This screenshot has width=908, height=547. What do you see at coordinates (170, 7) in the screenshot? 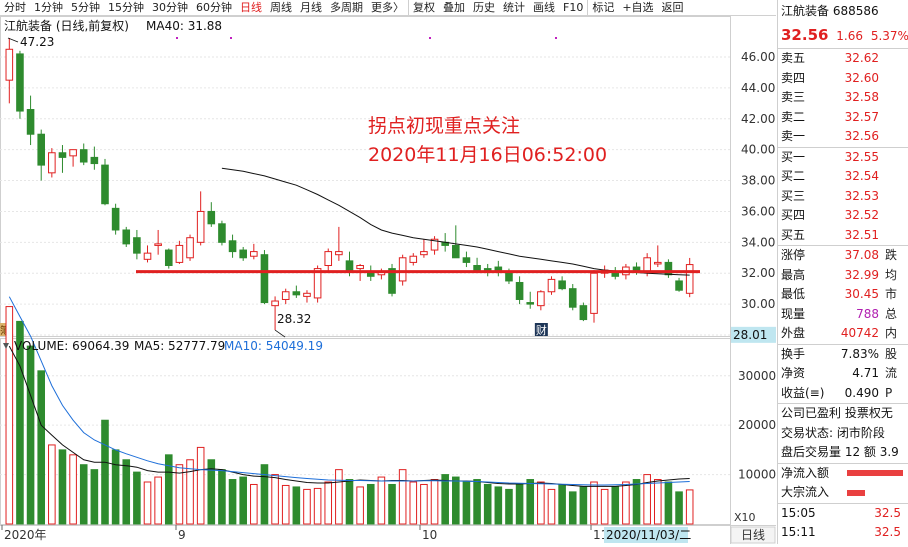
I see `toolbar-item-4: 30分钟` at bounding box center [170, 7].